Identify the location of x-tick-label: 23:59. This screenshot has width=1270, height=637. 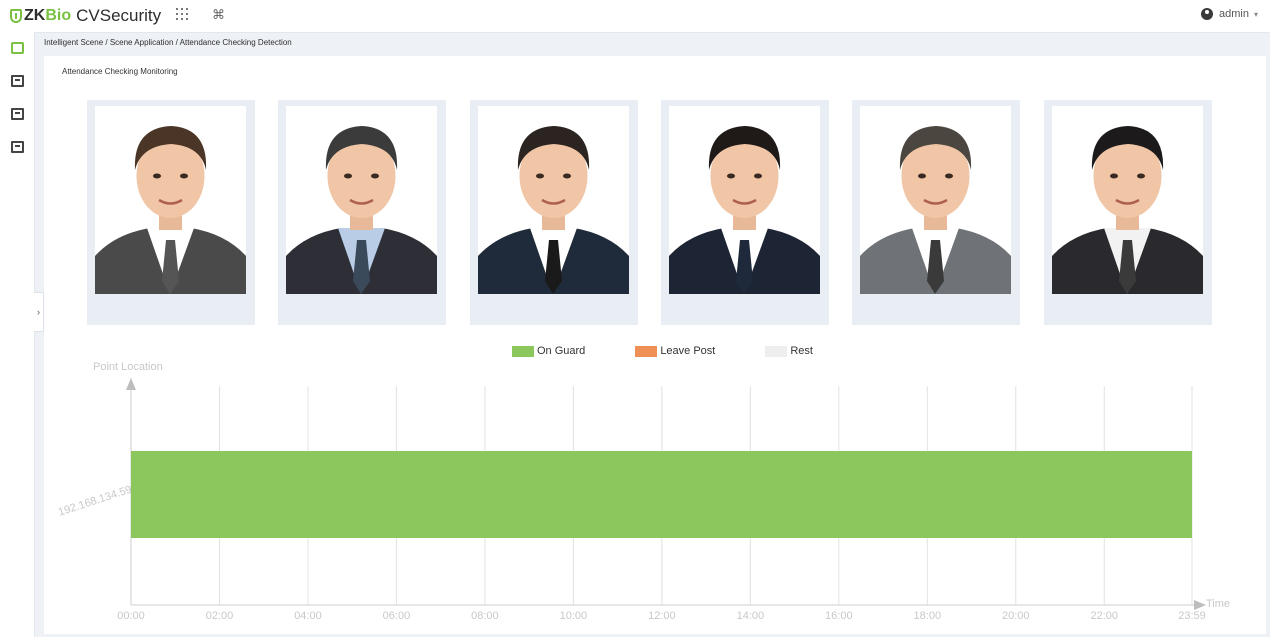
(1192, 616).